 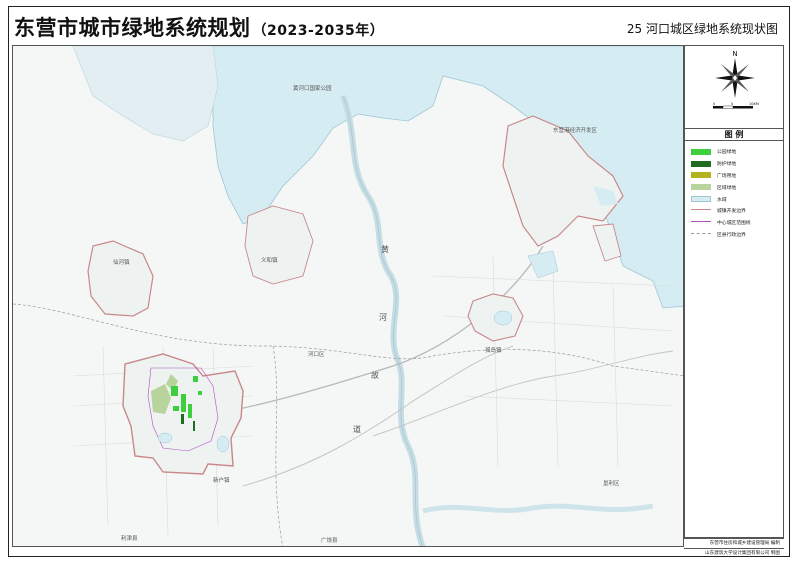 What do you see at coordinates (611, 484) in the screenshot?
I see `label-kenli: 垦利区` at bounding box center [611, 484].